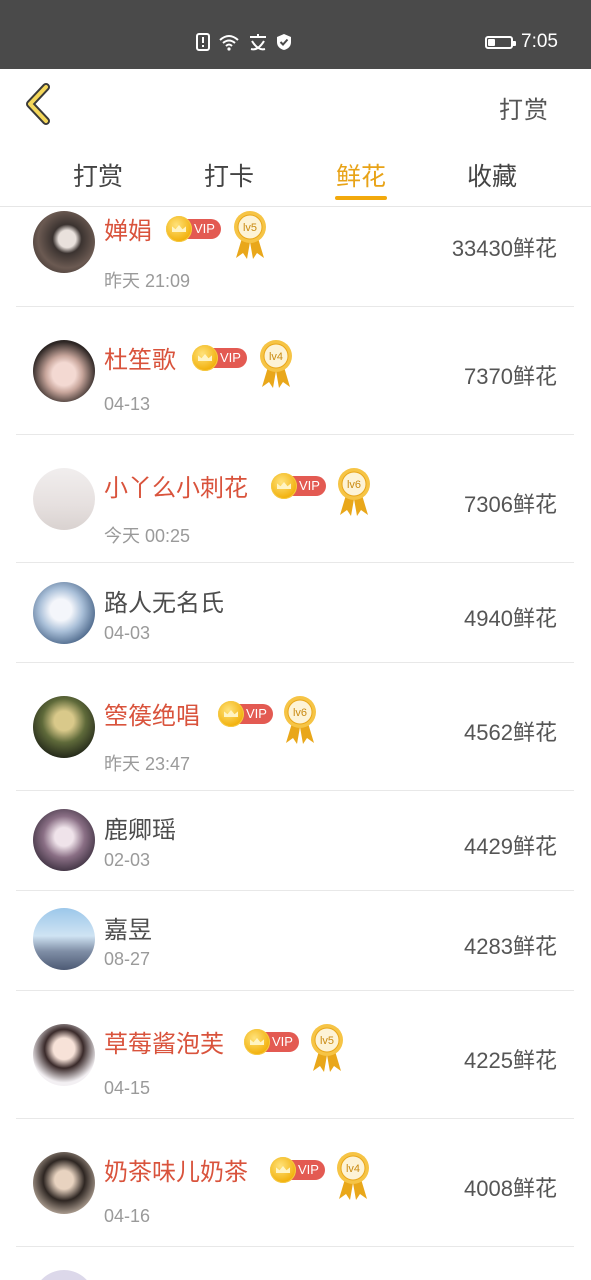  Describe the element at coordinates (295, 34) in the screenshot. I see `status-bar: 7:05` at that location.